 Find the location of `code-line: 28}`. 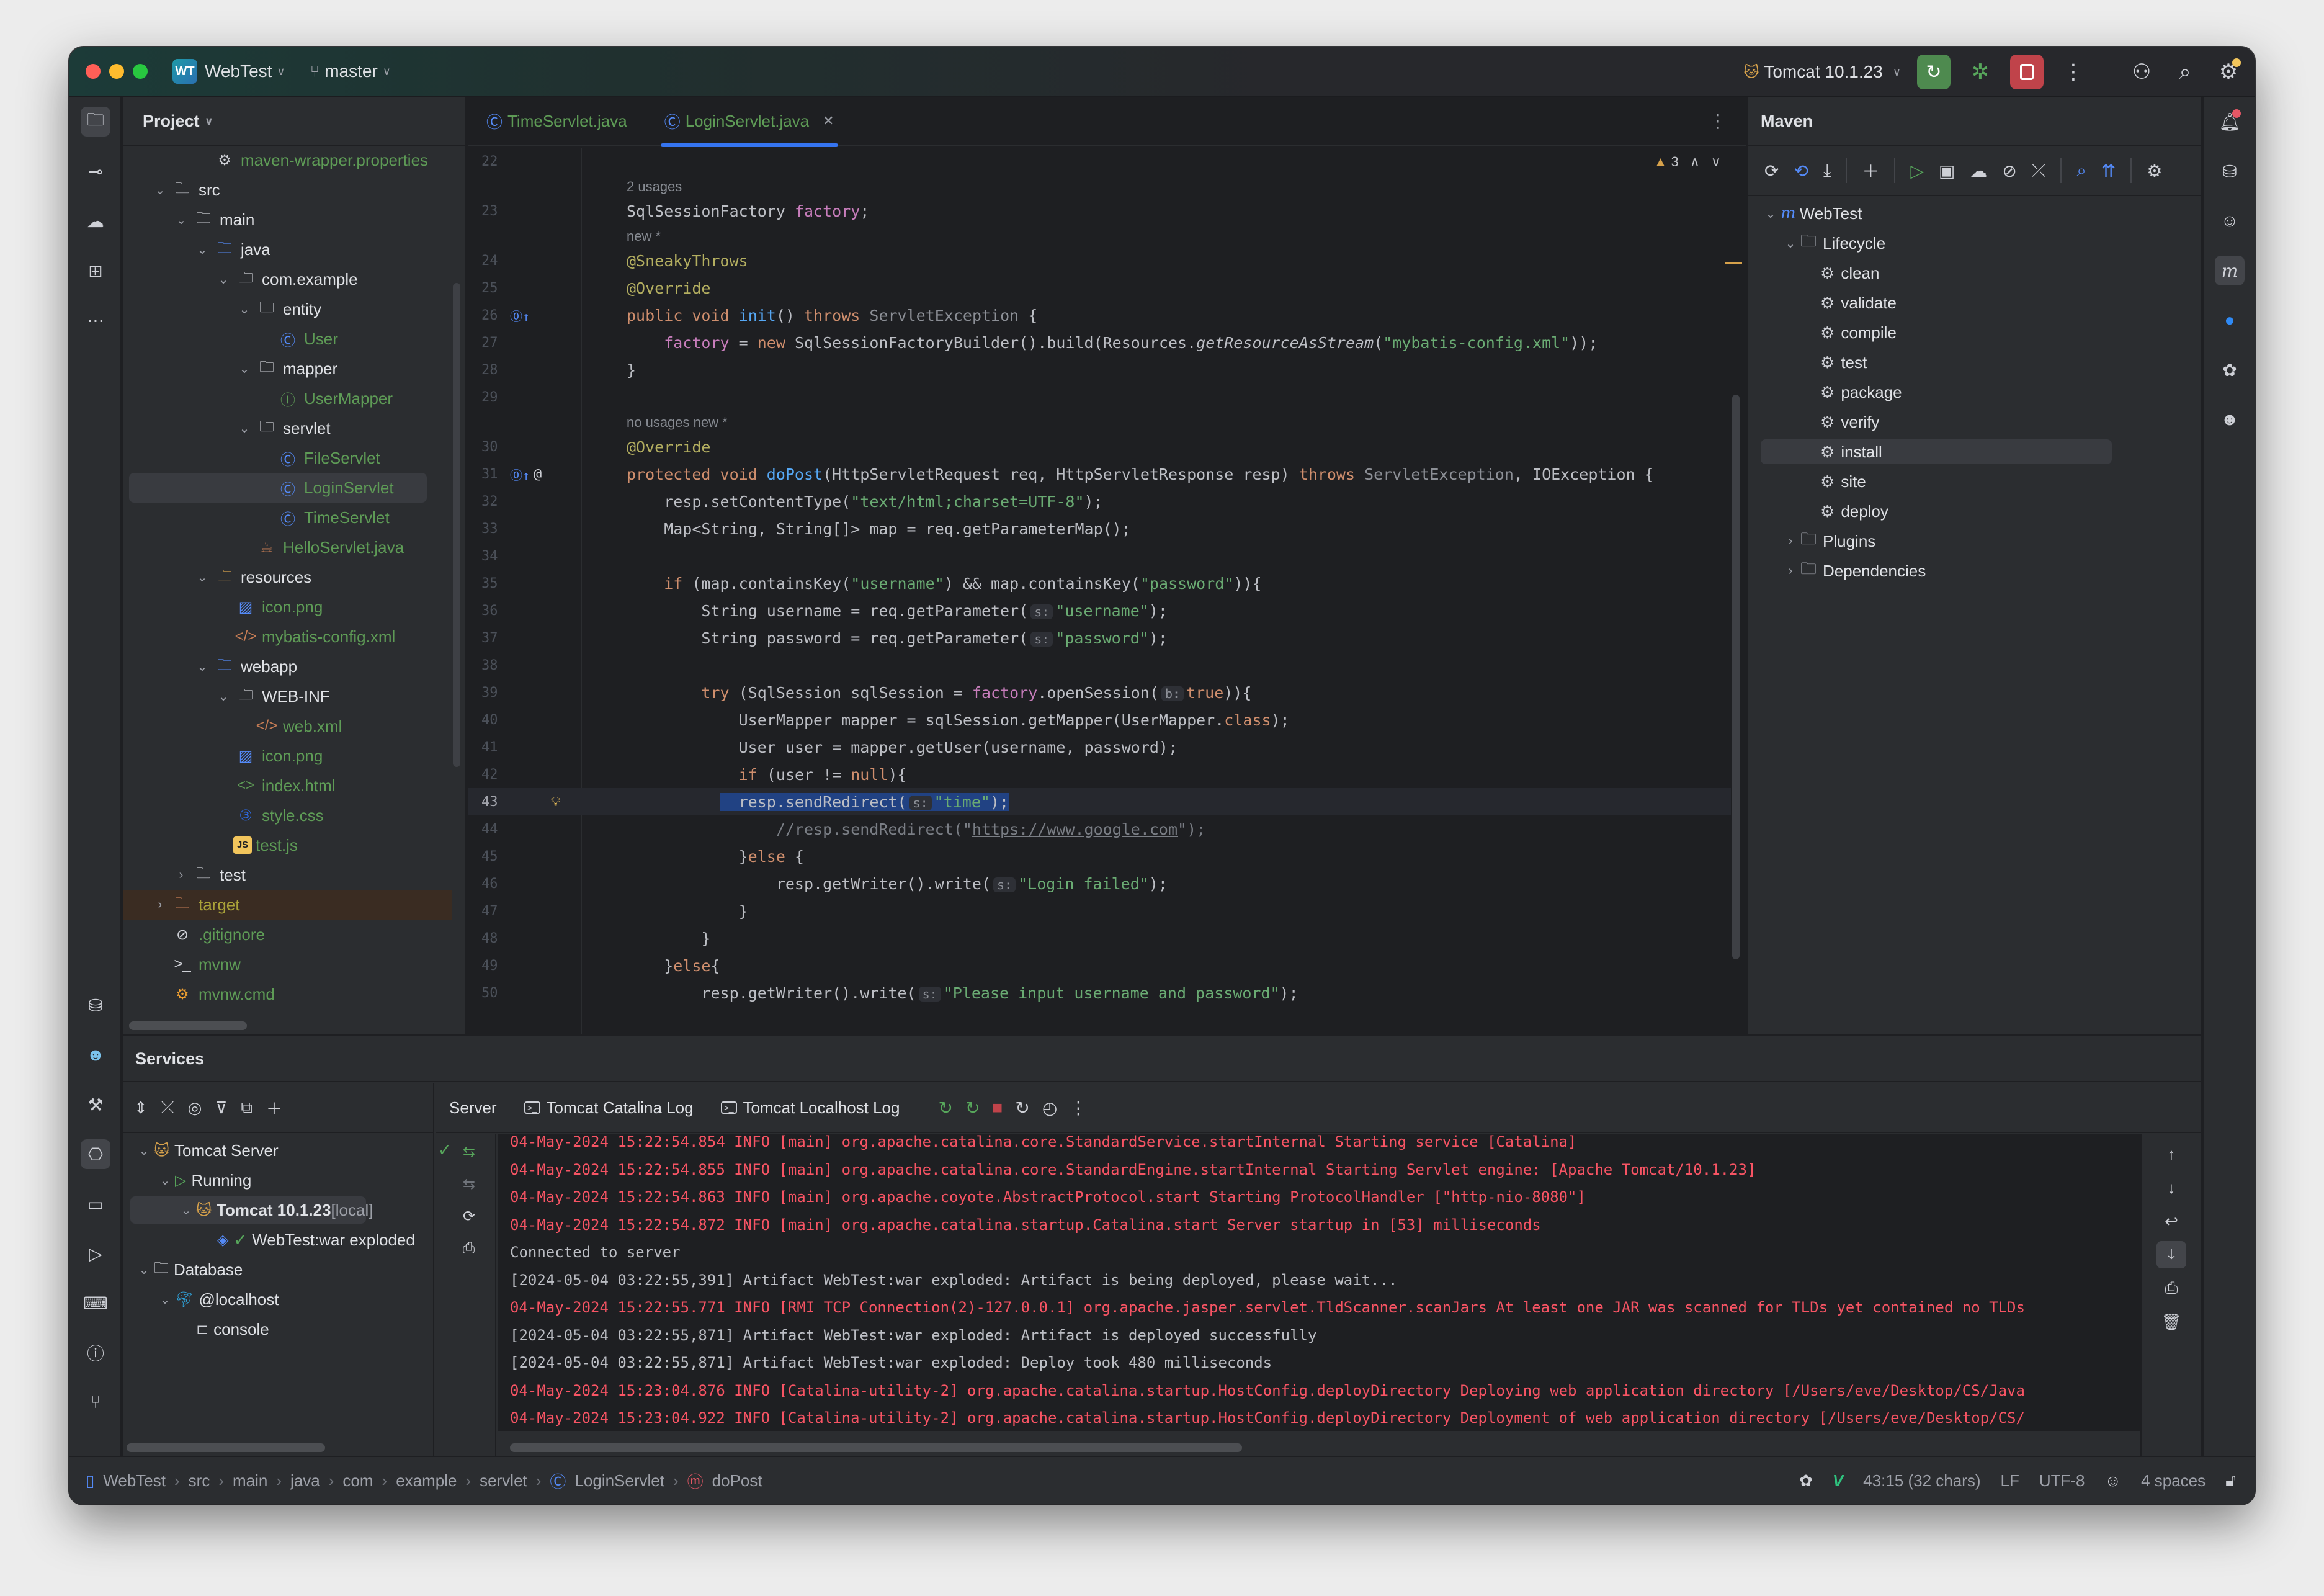

code-line: 28} is located at coordinates (1099, 369).